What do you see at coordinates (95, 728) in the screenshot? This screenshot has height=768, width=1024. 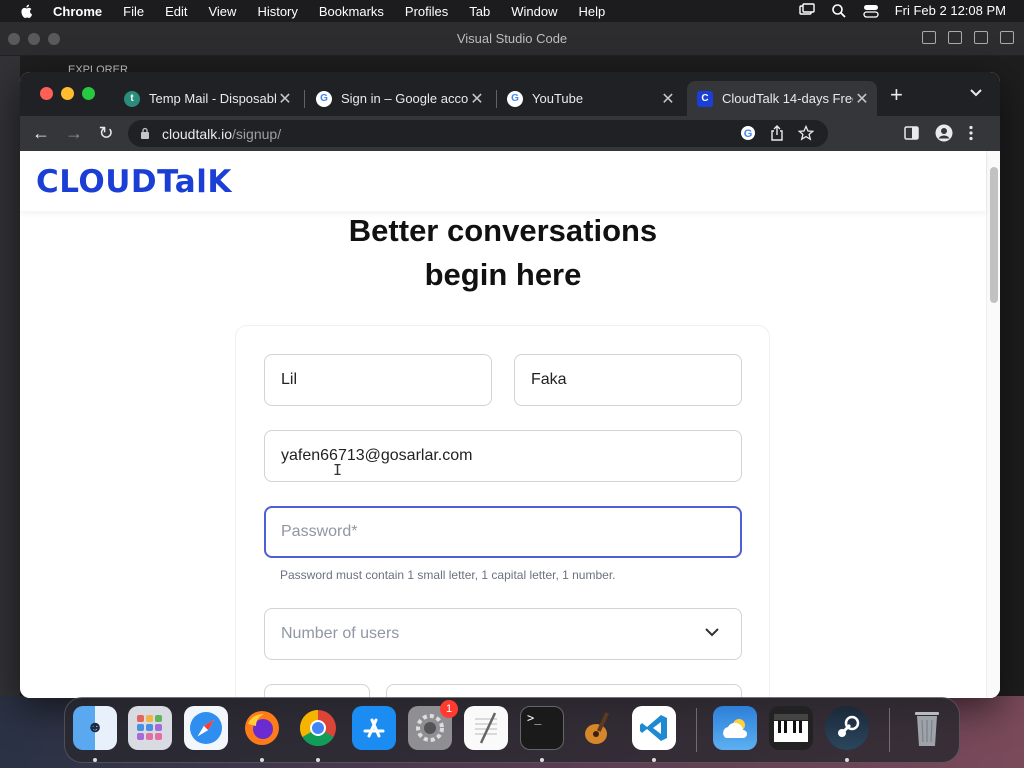 I see `finder-icon: ☻` at bounding box center [95, 728].